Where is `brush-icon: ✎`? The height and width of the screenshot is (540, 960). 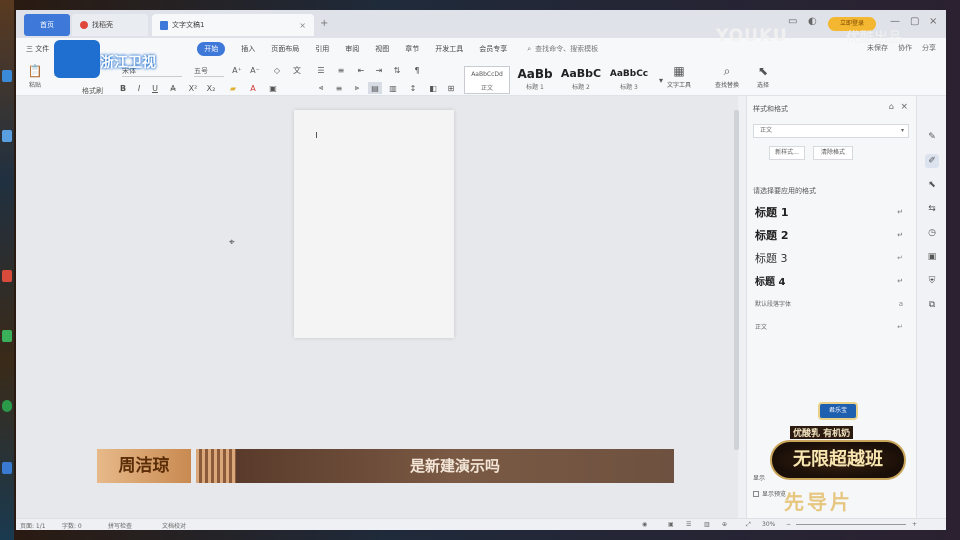 brush-icon: ✎ is located at coordinates (932, 137).